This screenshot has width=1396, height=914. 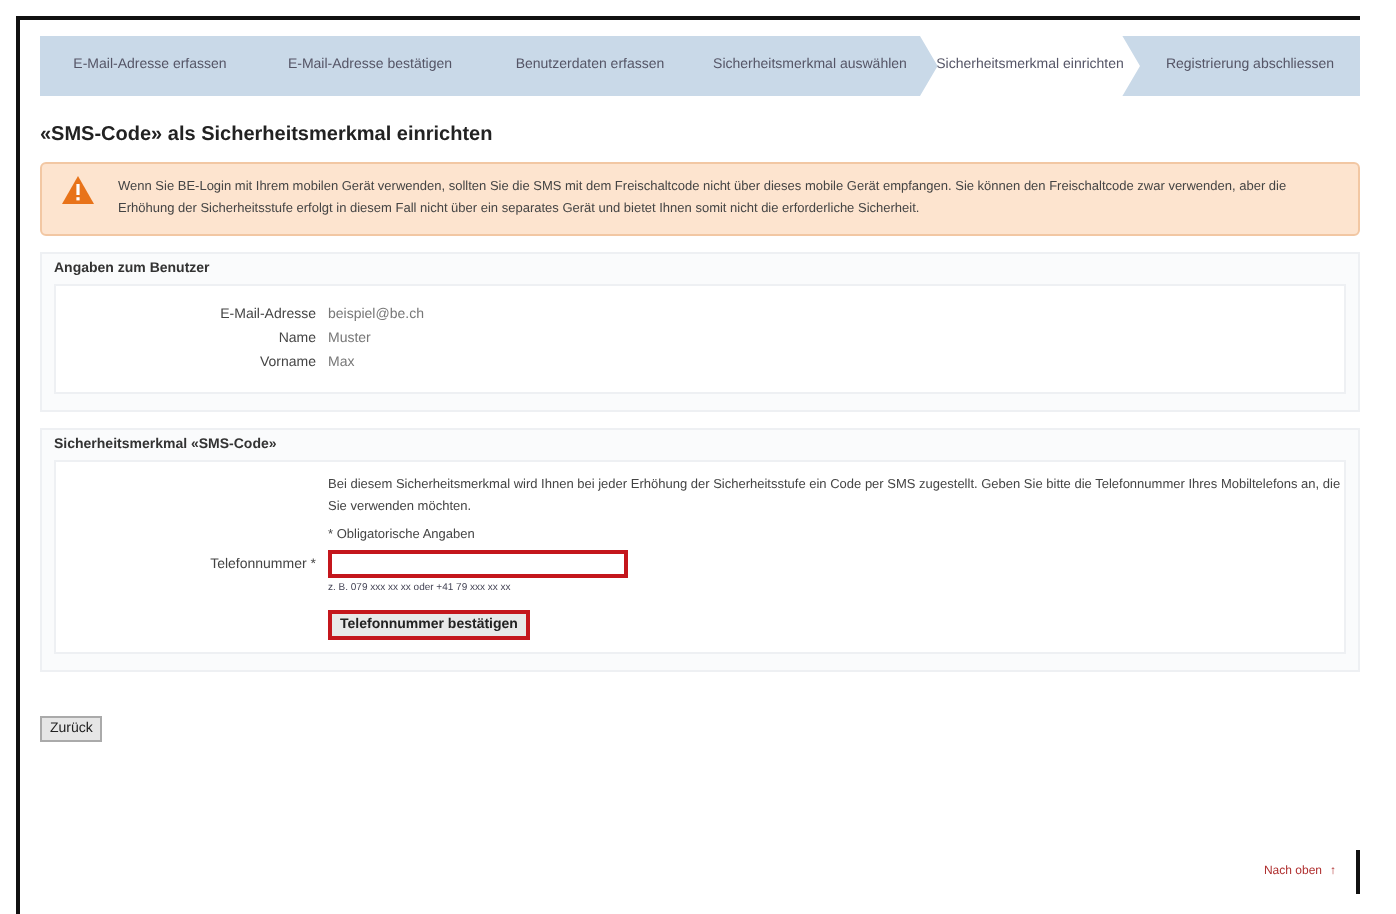 What do you see at coordinates (267, 135) in the screenshot?
I see `page-title: «SMS-Code» als Sicherheitsmerkmal einrichten` at bounding box center [267, 135].